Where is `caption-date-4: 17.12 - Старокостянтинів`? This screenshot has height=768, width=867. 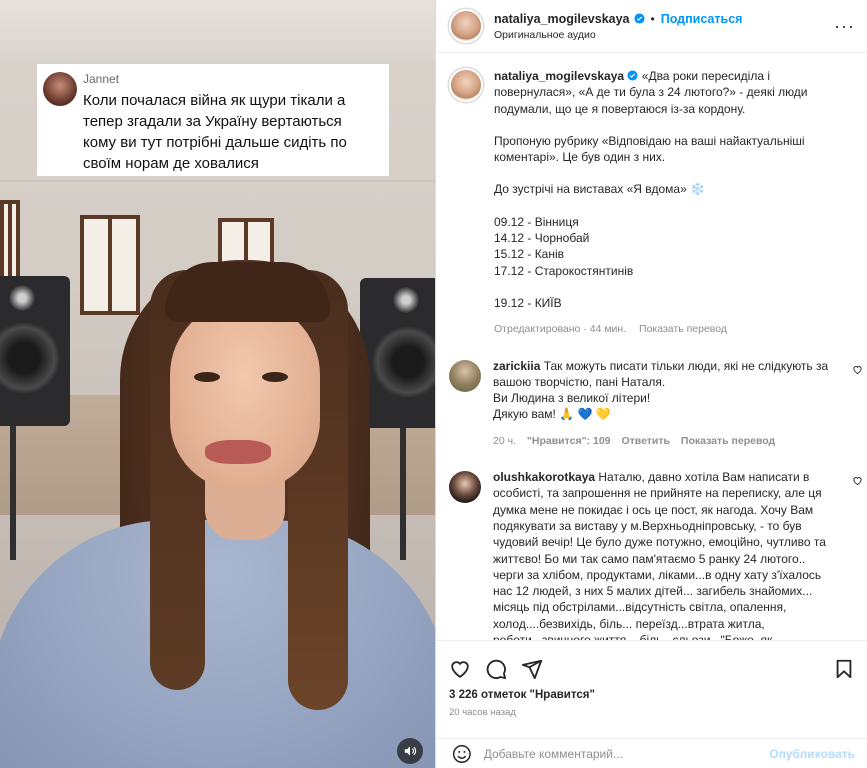 caption-date-4: 17.12 - Старокостянтинів is located at coordinates (564, 270).